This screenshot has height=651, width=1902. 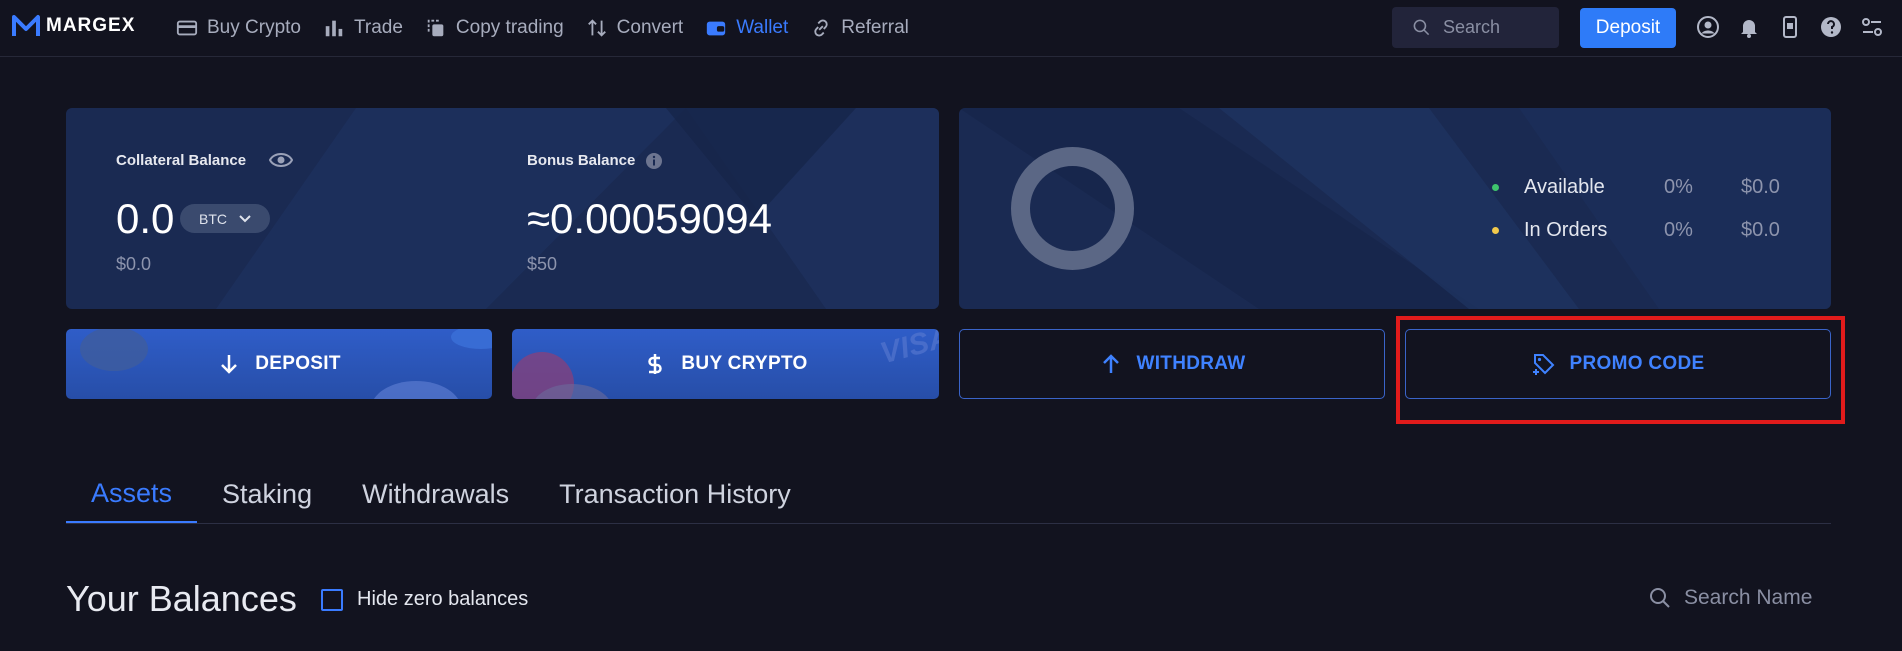 I want to click on tab-withdrawals: Withdrawals, so click(x=435, y=494).